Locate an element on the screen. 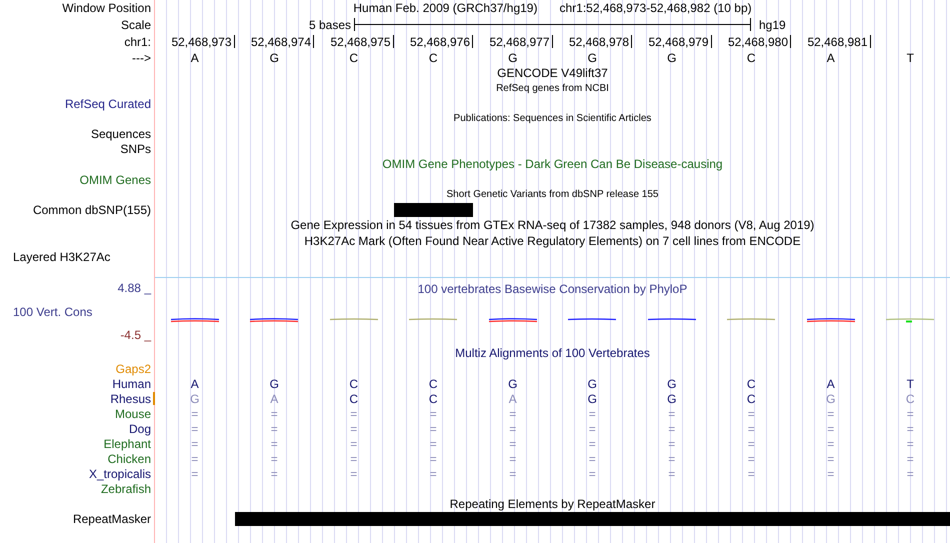 Image resolution: width=950 pixels, height=543 pixels. assembly-title: Human Feb. 2009 (GRCh37/hg19) is located at coordinates (445, 8).